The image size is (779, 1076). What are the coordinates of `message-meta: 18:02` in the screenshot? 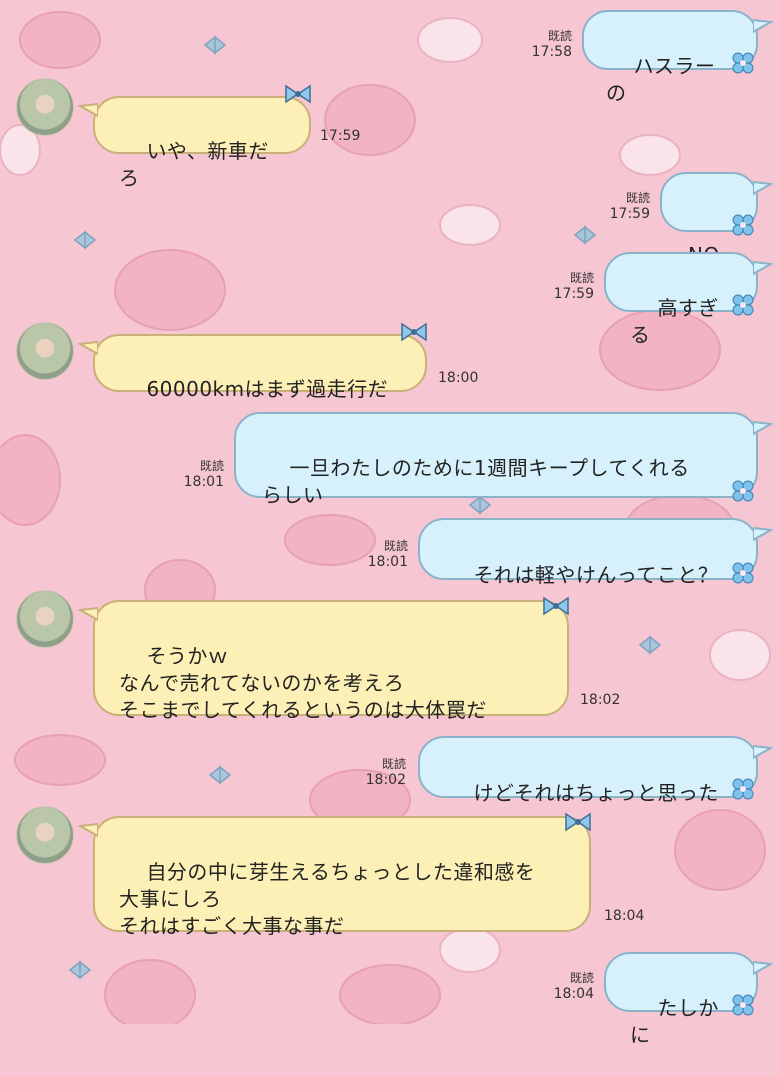 It's located at (610, 700).